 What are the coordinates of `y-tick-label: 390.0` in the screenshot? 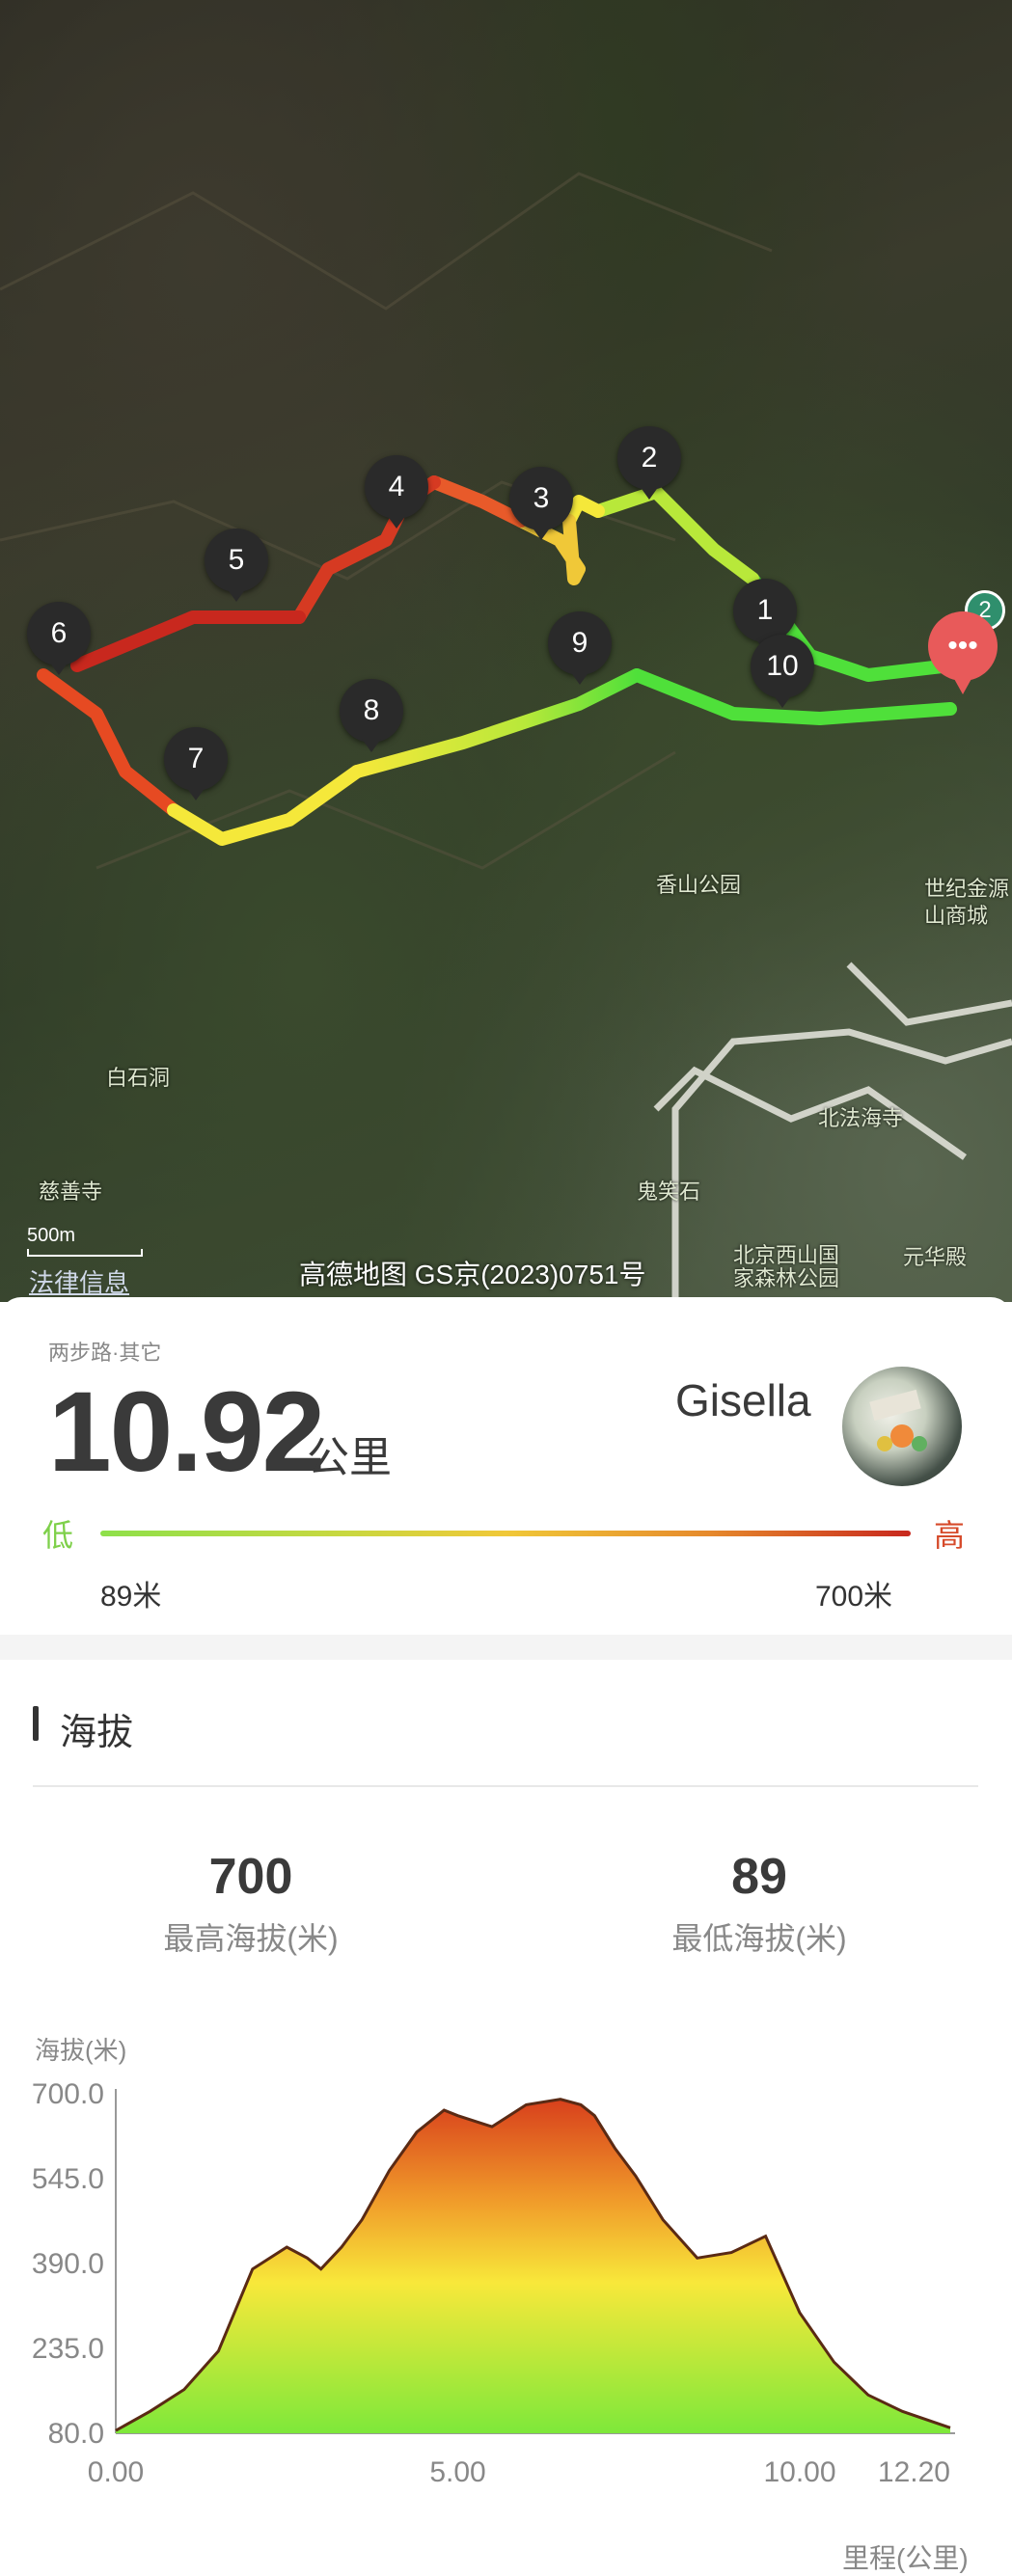 It's located at (68, 2264).